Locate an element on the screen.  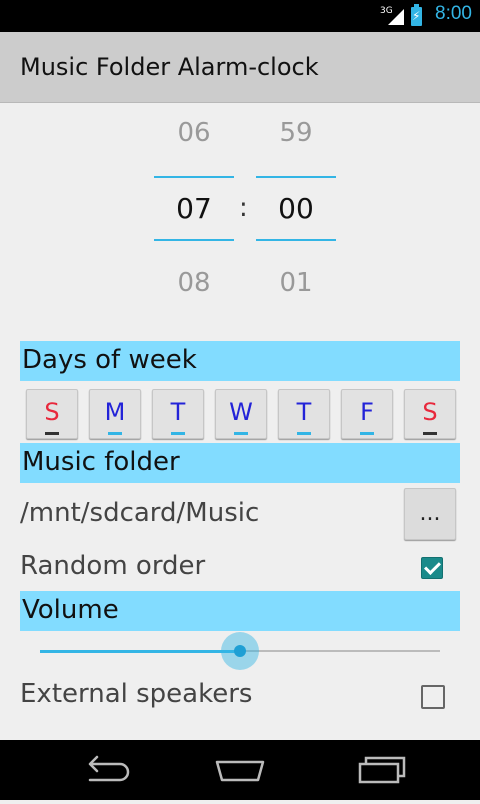
day-button-wednesday: W is located at coordinates (241, 414).